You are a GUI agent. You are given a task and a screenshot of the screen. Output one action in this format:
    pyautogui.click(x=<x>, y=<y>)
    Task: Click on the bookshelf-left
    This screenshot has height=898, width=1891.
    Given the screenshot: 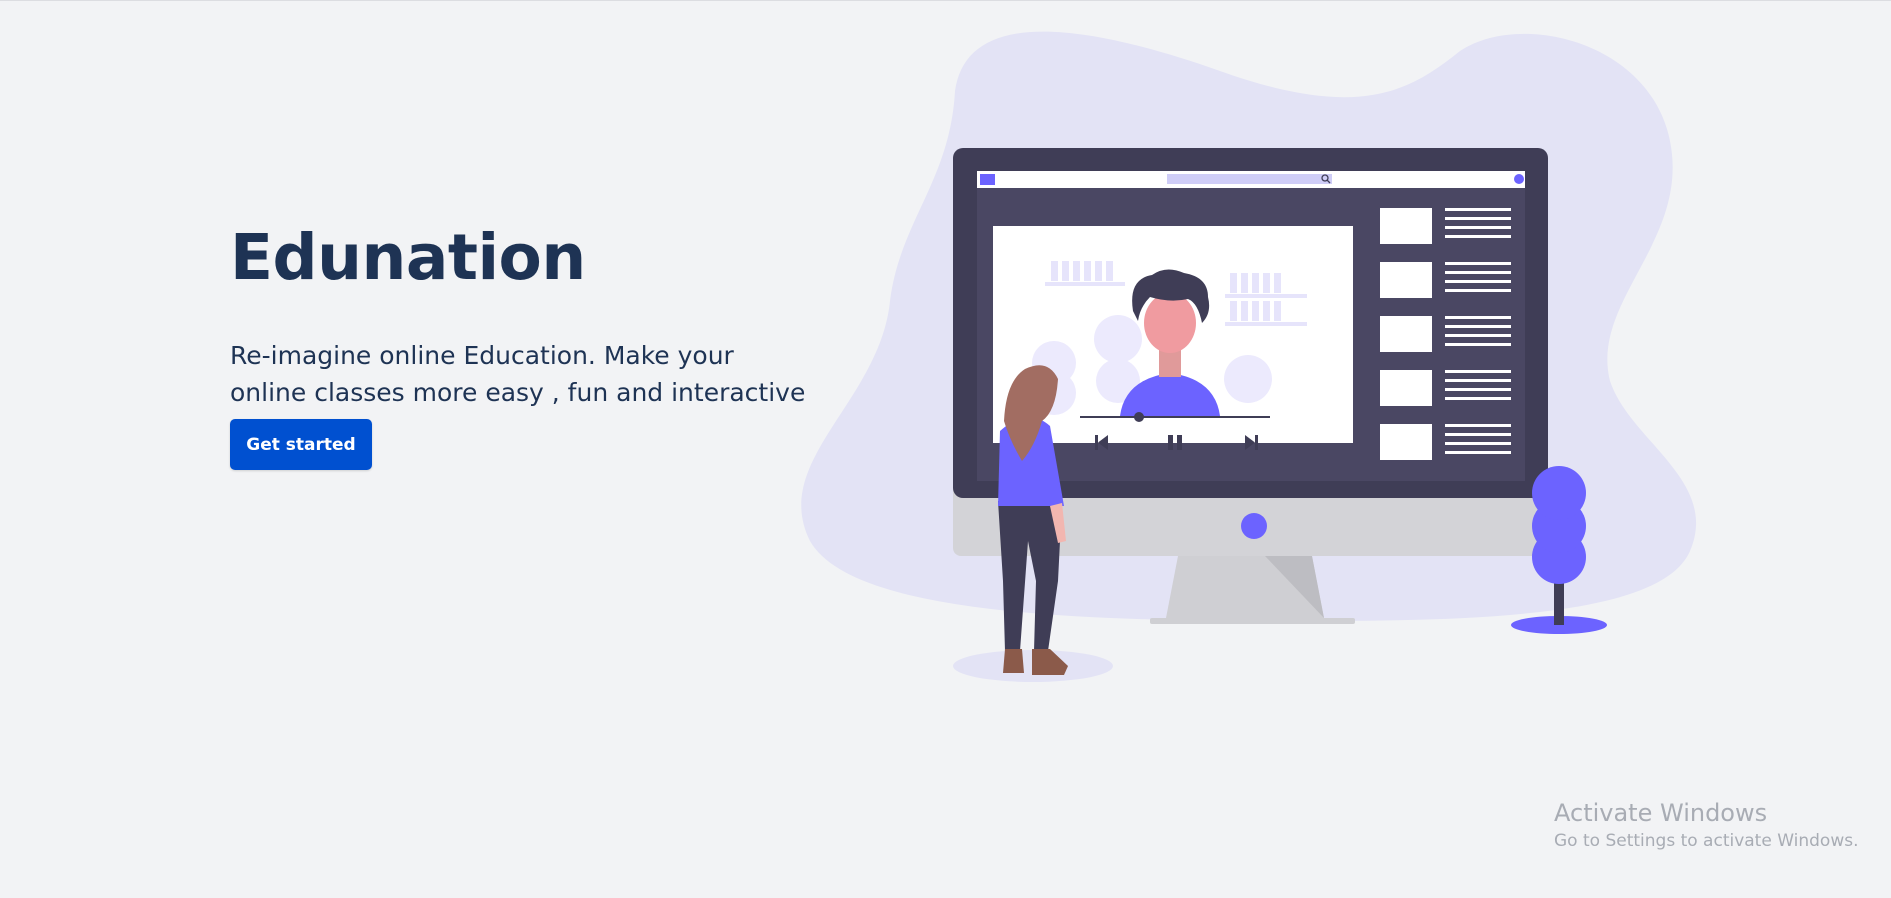 What is the action you would take?
    pyautogui.click(x=1085, y=273)
    